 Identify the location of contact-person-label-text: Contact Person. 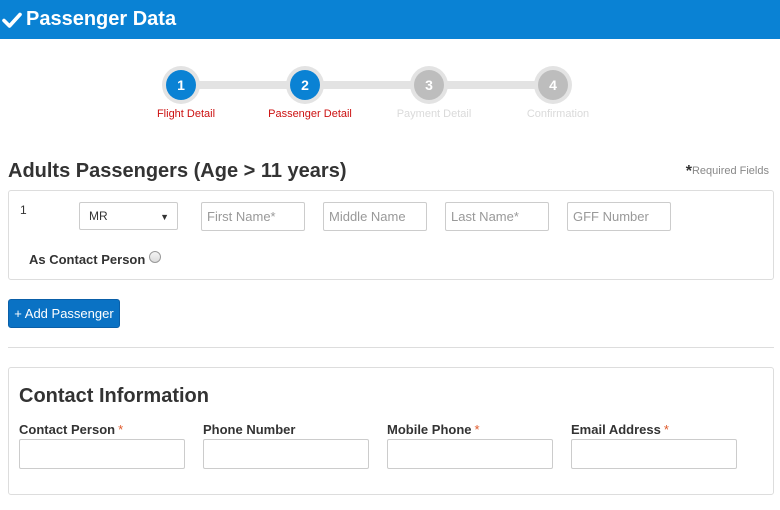
(67, 429).